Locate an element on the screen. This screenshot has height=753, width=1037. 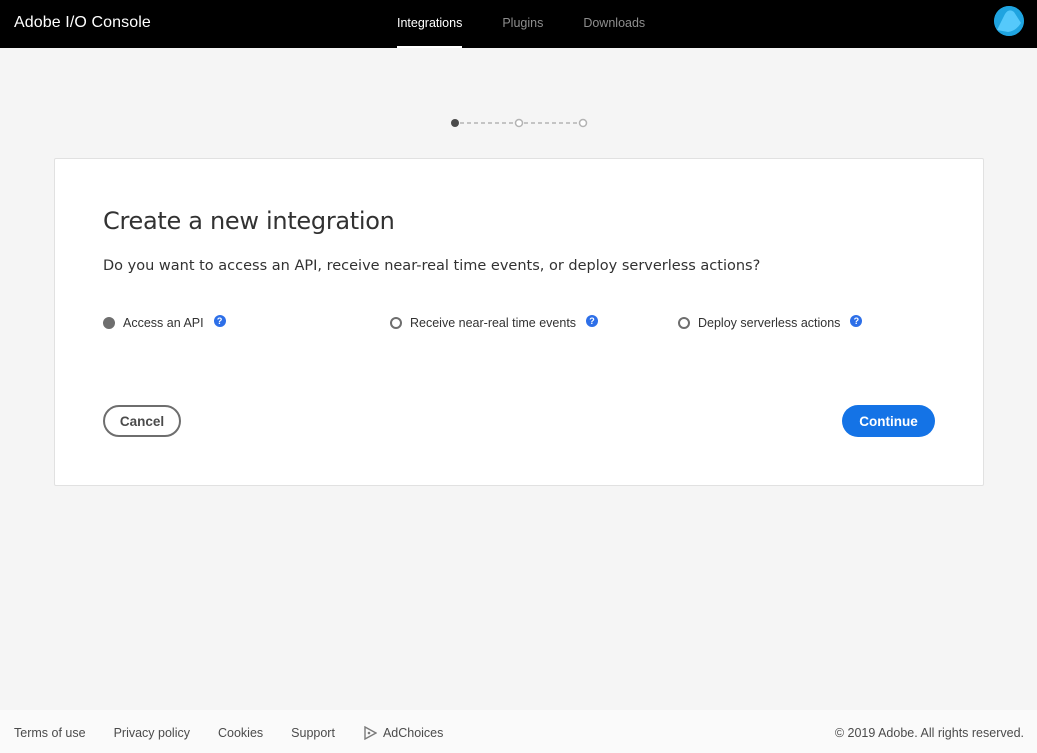
radio-receive-events is located at coordinates (396, 323).